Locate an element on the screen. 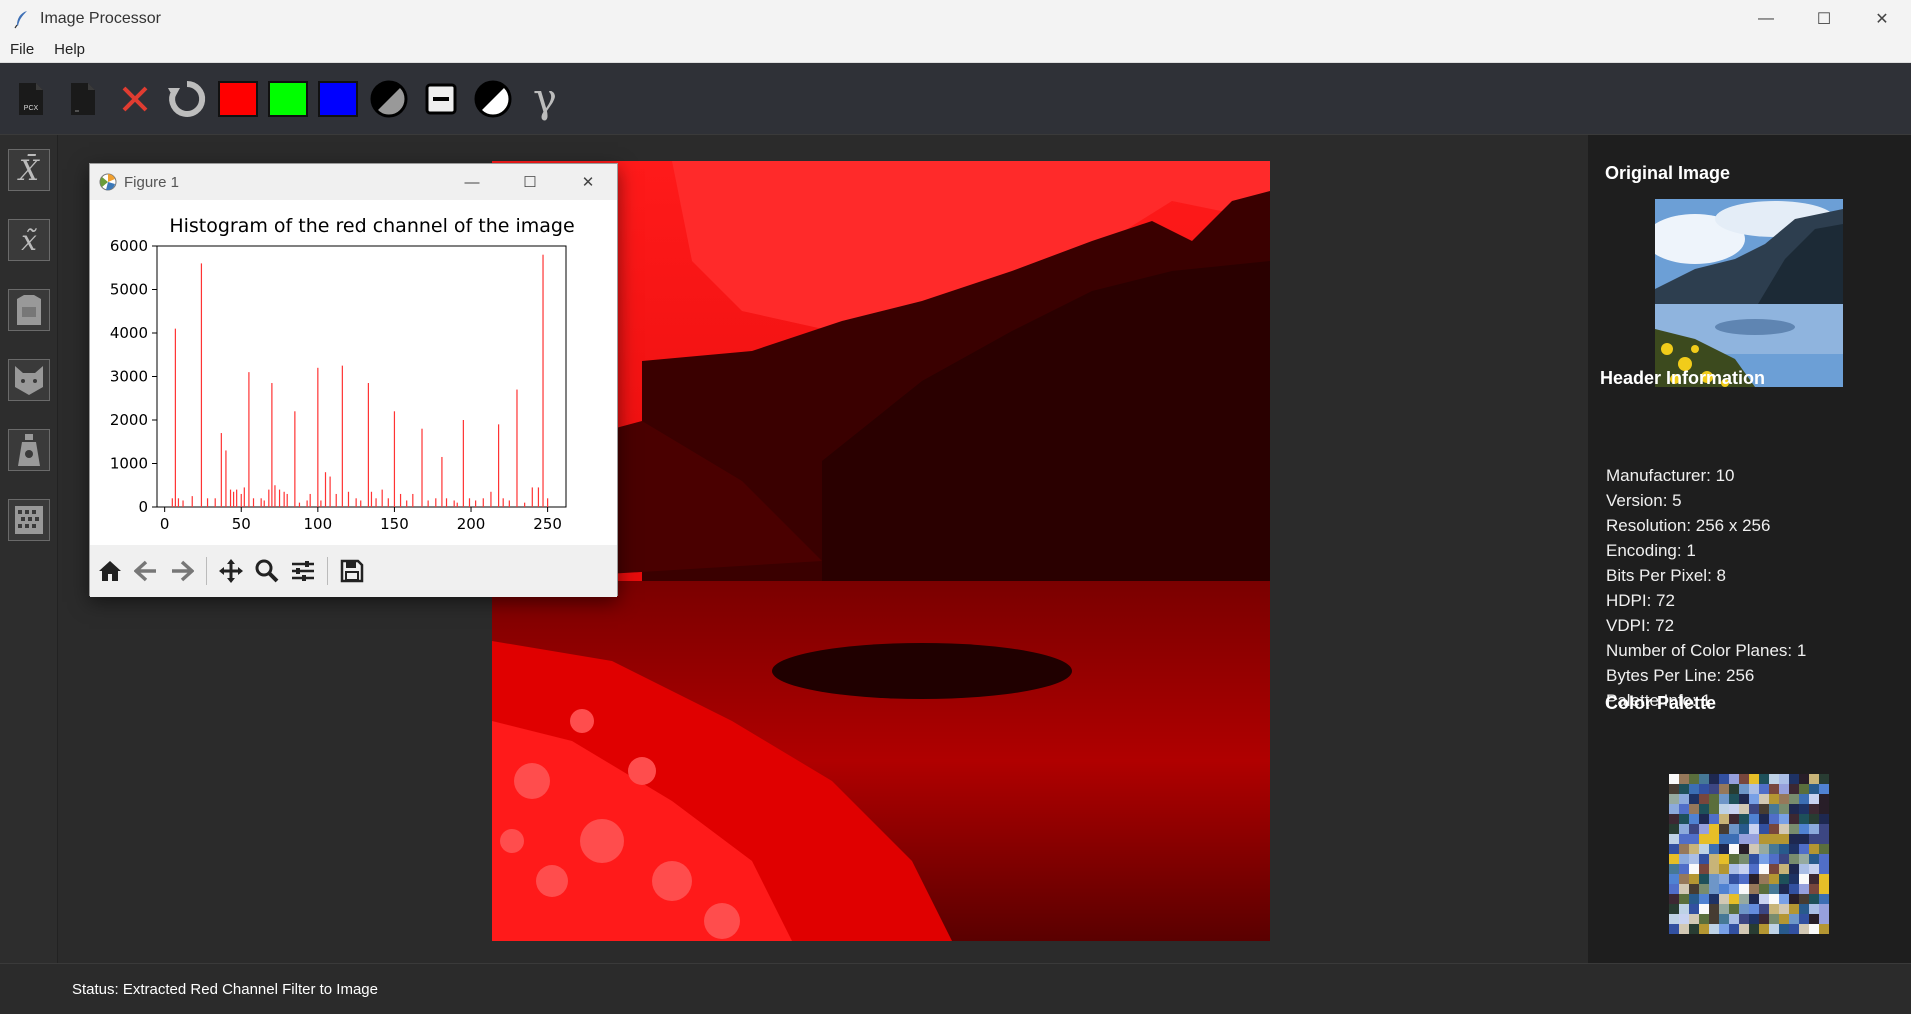 The height and width of the screenshot is (1014, 1911). open-pcx-icon: PCX is located at coordinates (31, 98).